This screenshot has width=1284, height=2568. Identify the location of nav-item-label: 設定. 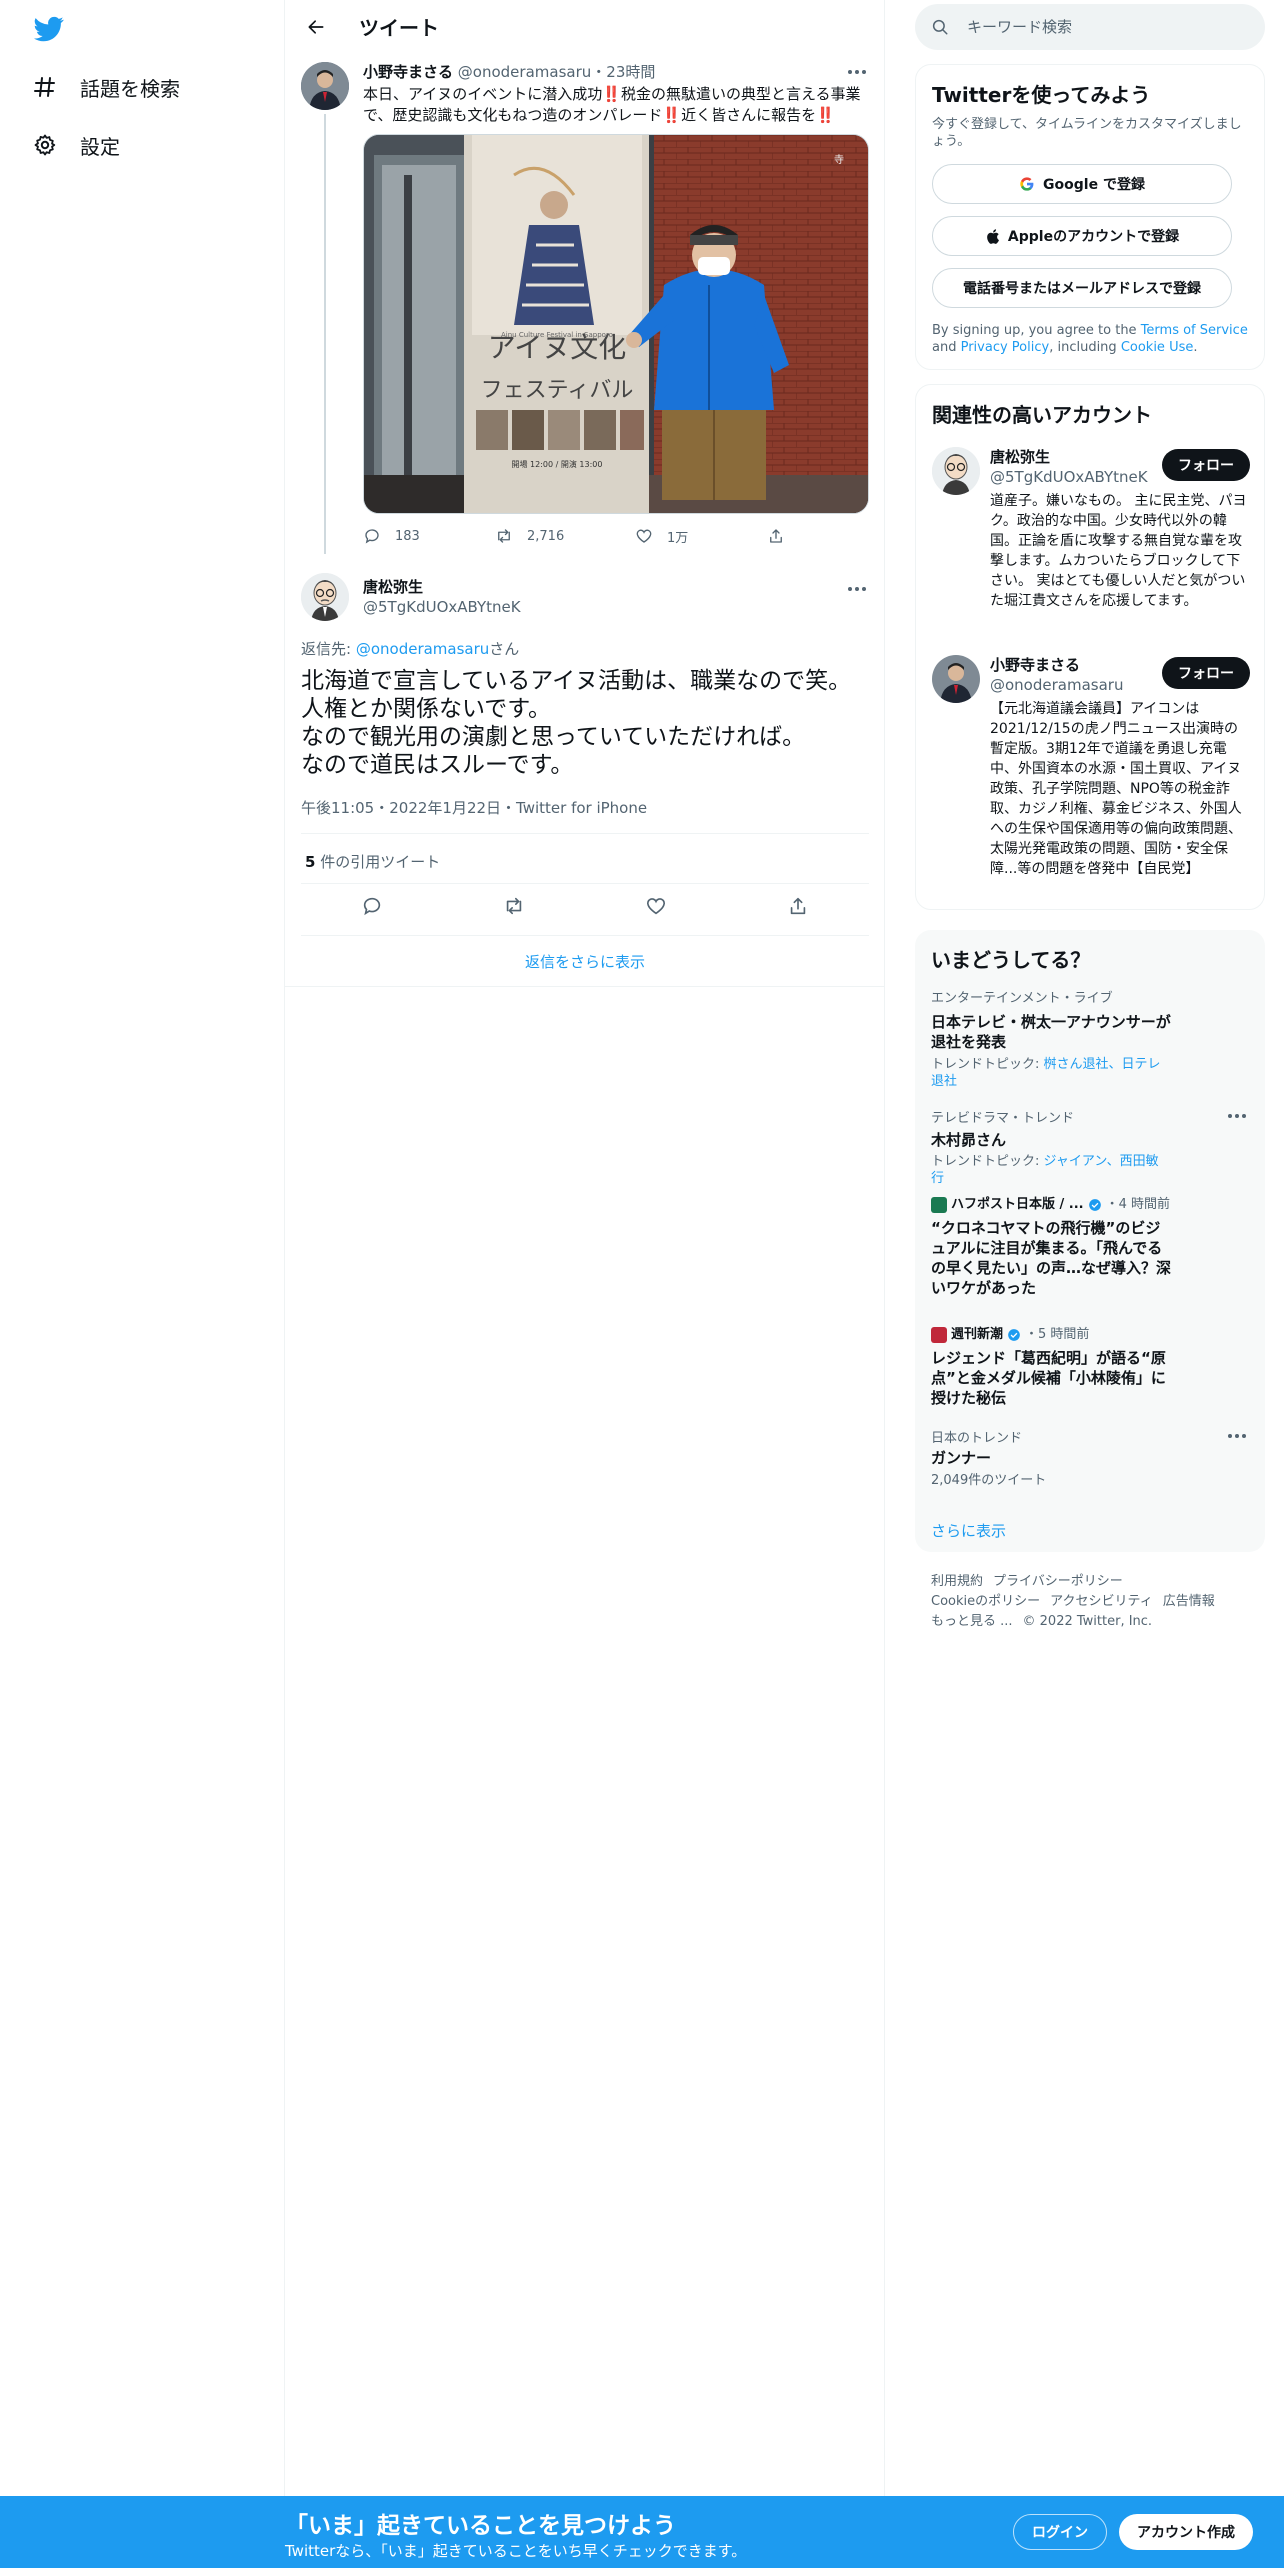
(100, 146).